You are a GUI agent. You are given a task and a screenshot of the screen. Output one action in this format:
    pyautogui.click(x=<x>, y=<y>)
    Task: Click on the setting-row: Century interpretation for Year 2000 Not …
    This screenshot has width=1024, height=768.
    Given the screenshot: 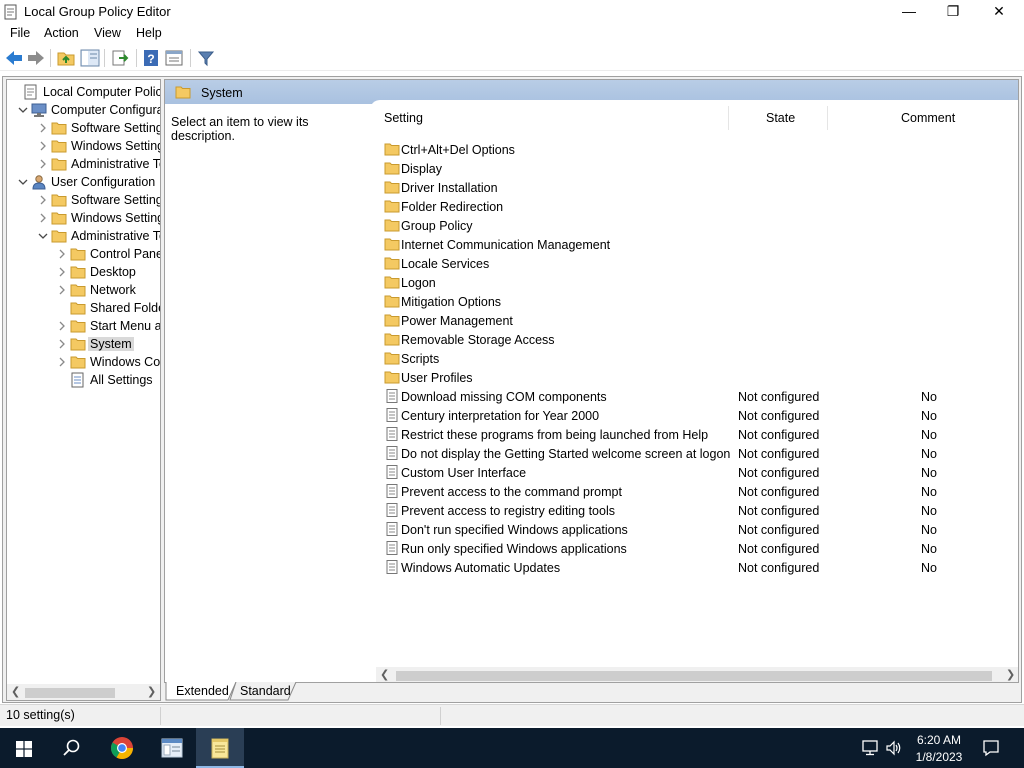 What is the action you would take?
    pyautogui.click(x=698, y=415)
    